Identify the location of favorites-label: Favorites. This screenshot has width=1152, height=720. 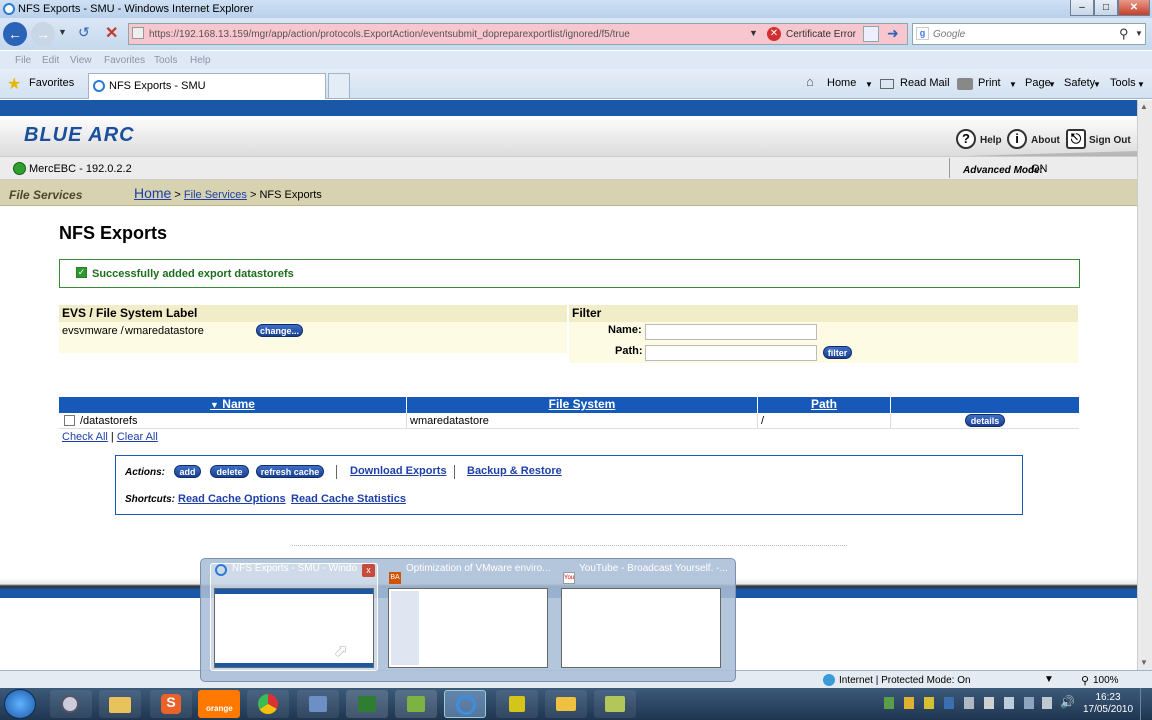
(51, 83).